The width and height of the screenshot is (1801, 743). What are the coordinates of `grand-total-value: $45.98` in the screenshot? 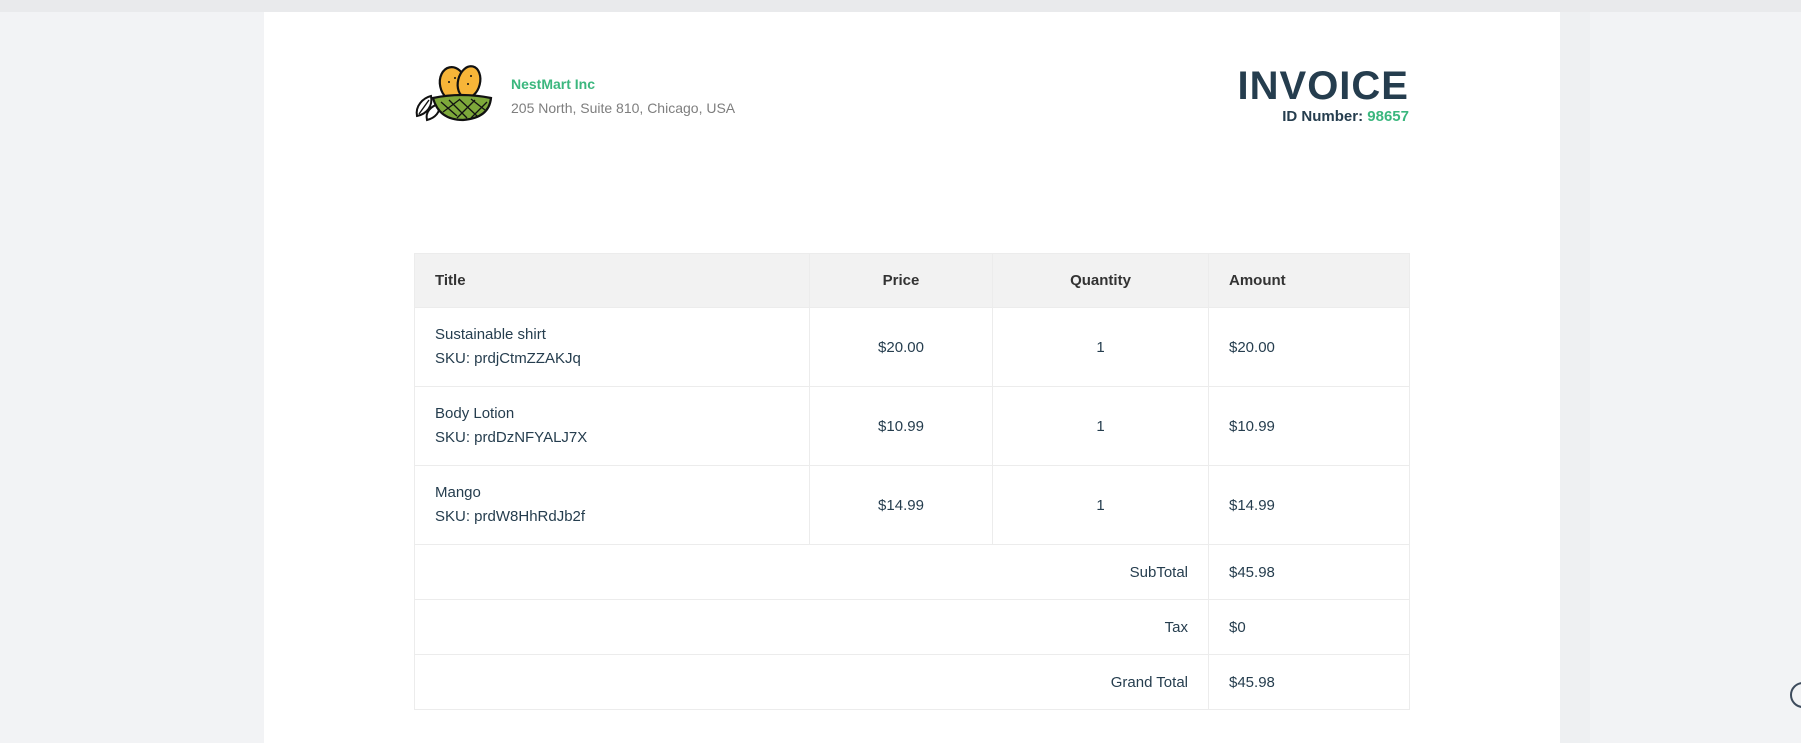 It's located at (1309, 682).